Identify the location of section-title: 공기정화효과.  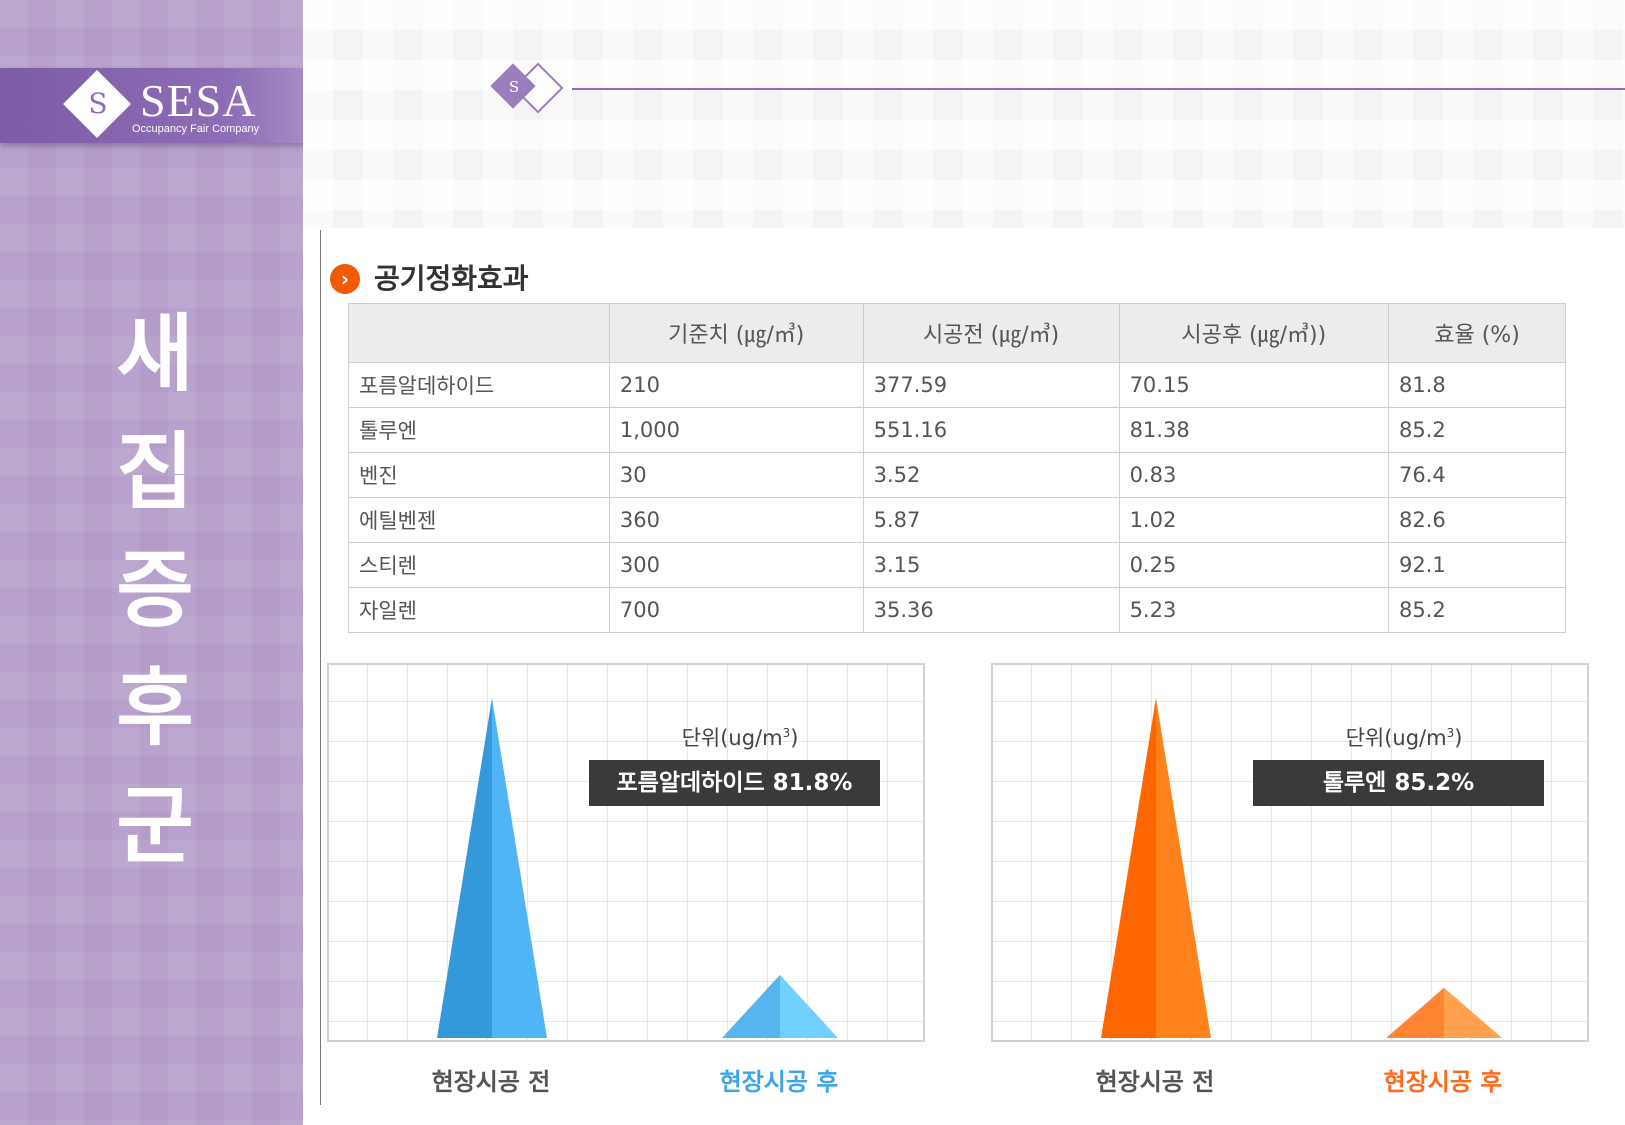
(451, 278).